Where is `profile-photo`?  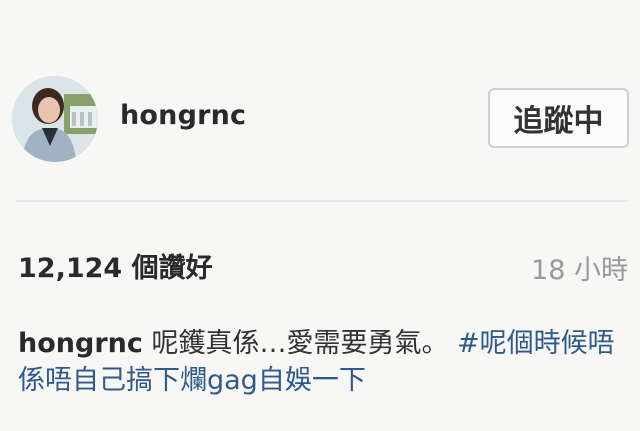 profile-photo is located at coordinates (55, 119).